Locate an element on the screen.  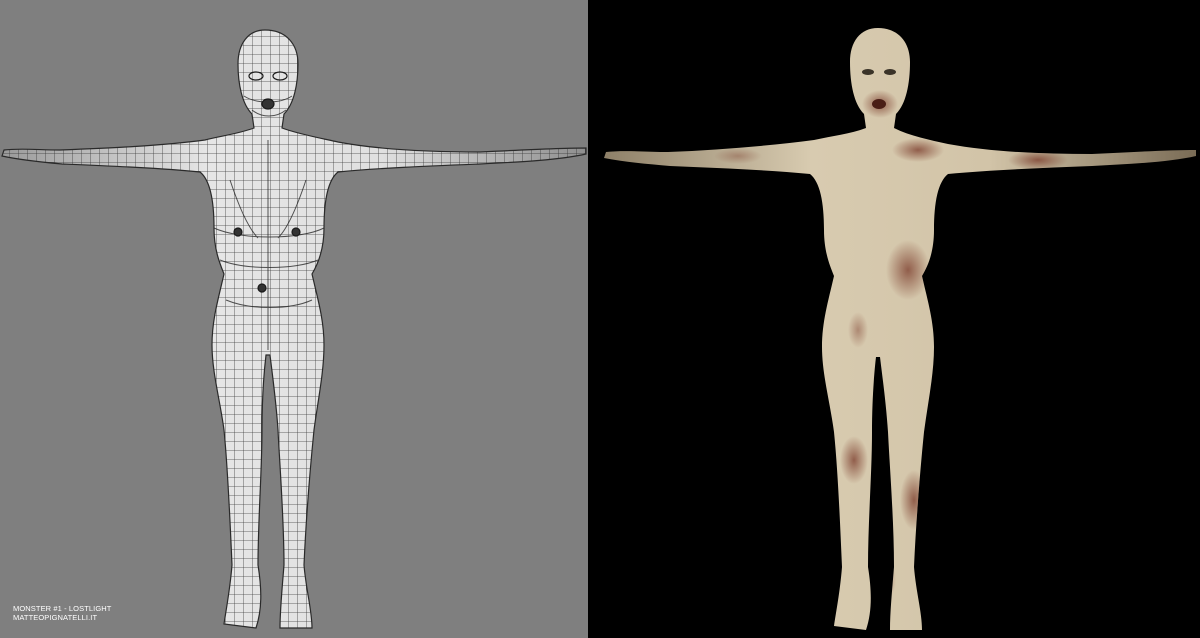
caption-title: MONSTER #1 - LOSTLIGHT is located at coordinates (62, 608).